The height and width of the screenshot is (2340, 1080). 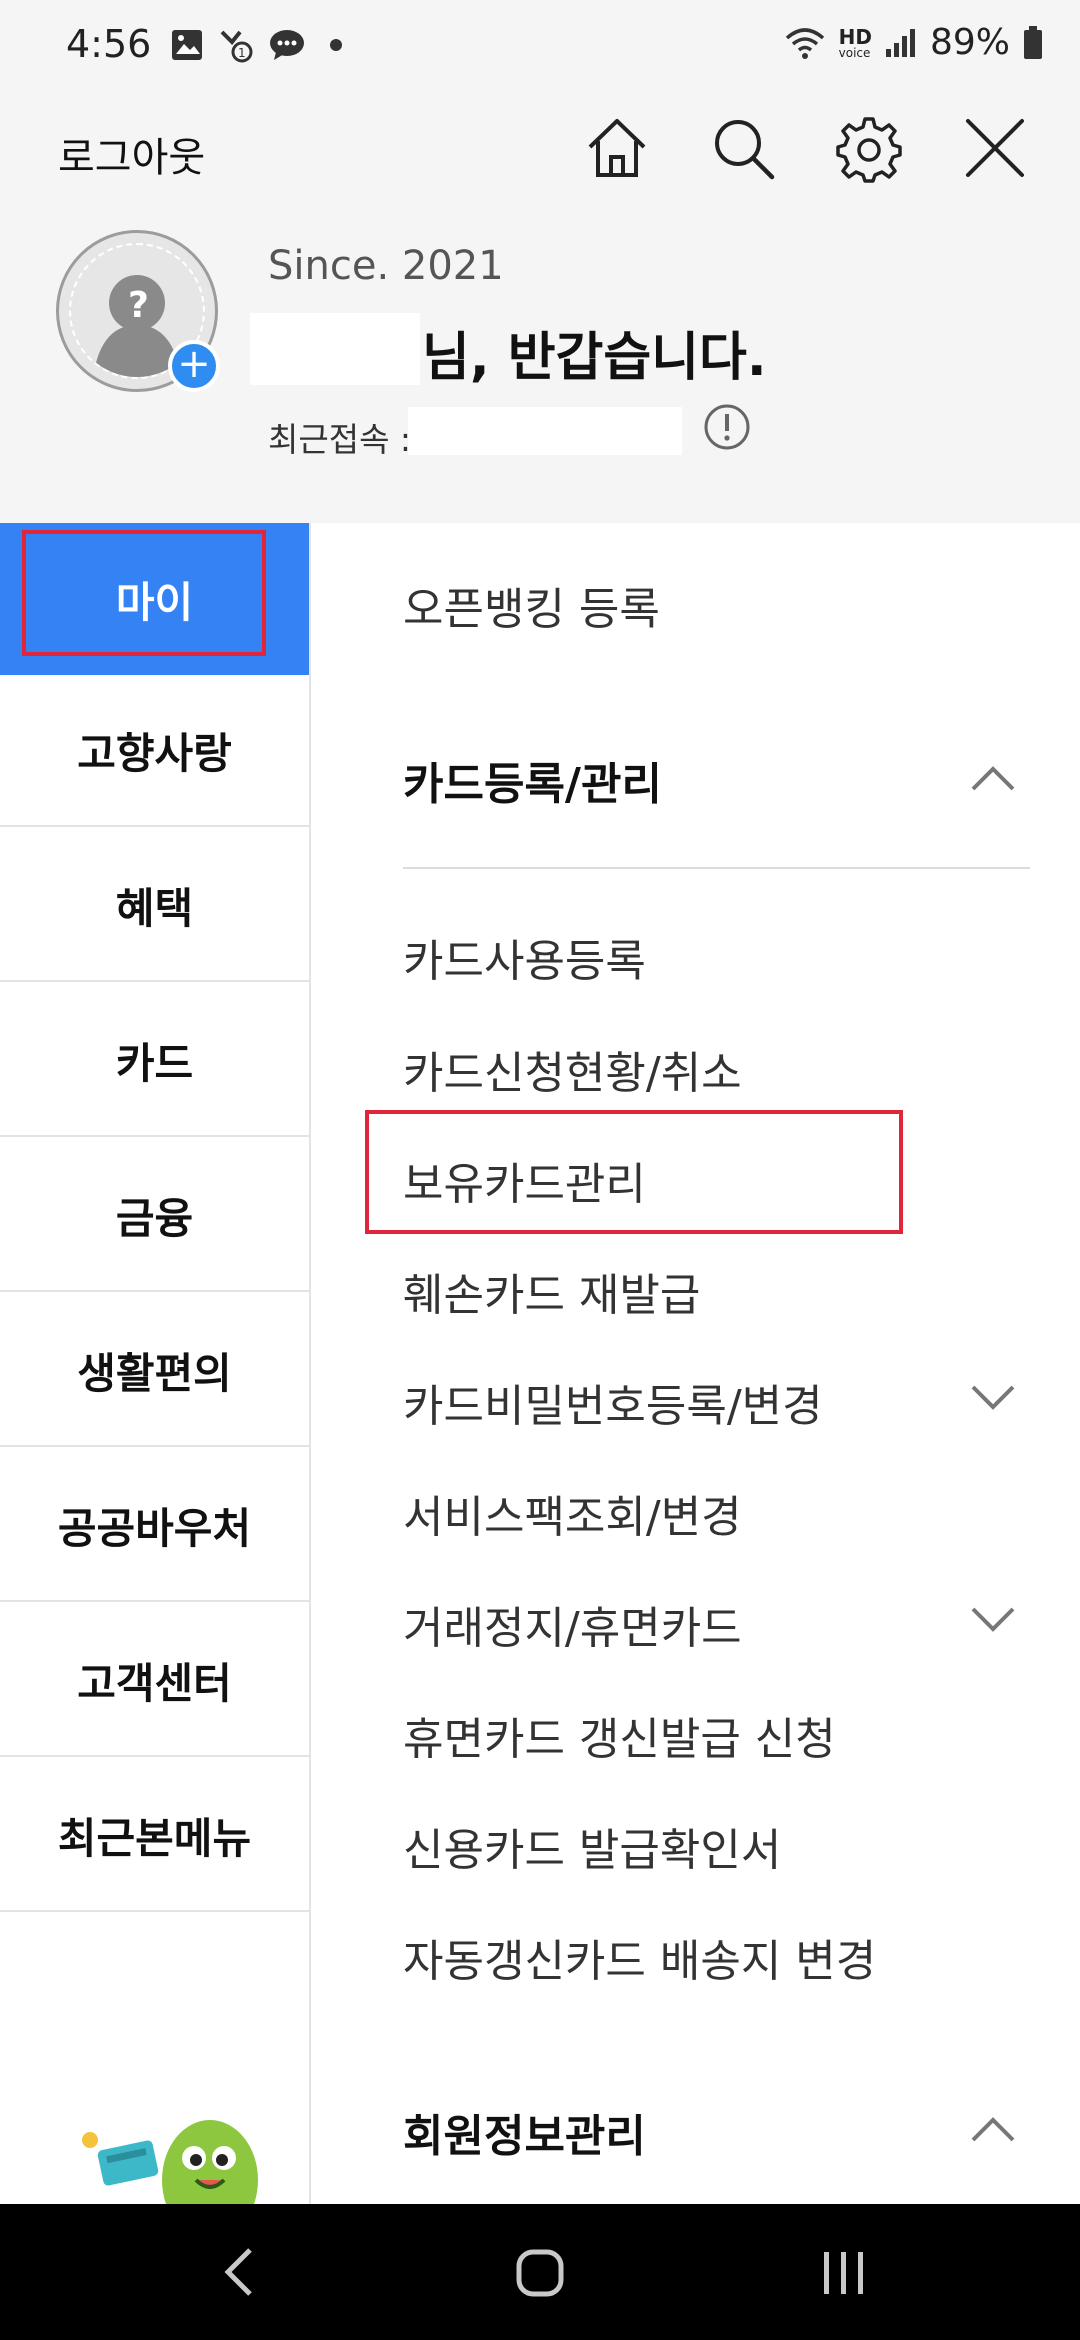 I want to click on home-icon, so click(x=617, y=148).